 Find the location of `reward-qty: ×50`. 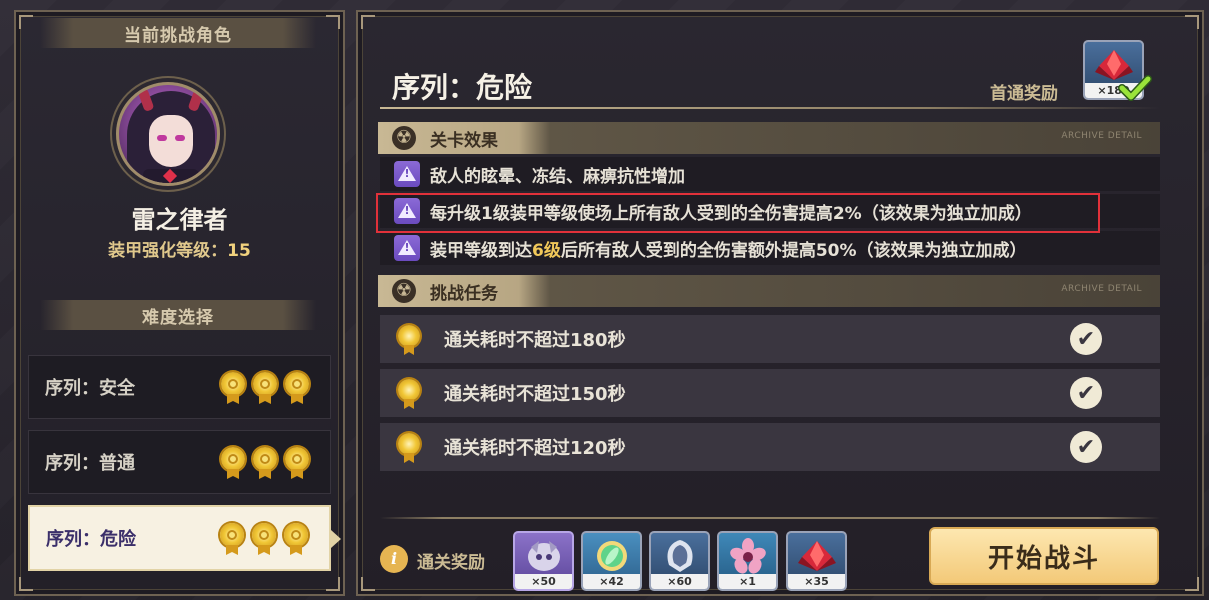

reward-qty: ×50 is located at coordinates (543, 581).